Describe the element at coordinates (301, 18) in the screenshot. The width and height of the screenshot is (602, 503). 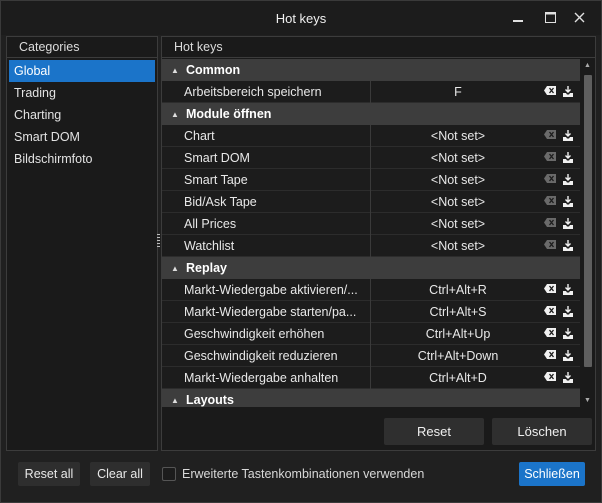
I see `title-bar: Hot keys` at that location.